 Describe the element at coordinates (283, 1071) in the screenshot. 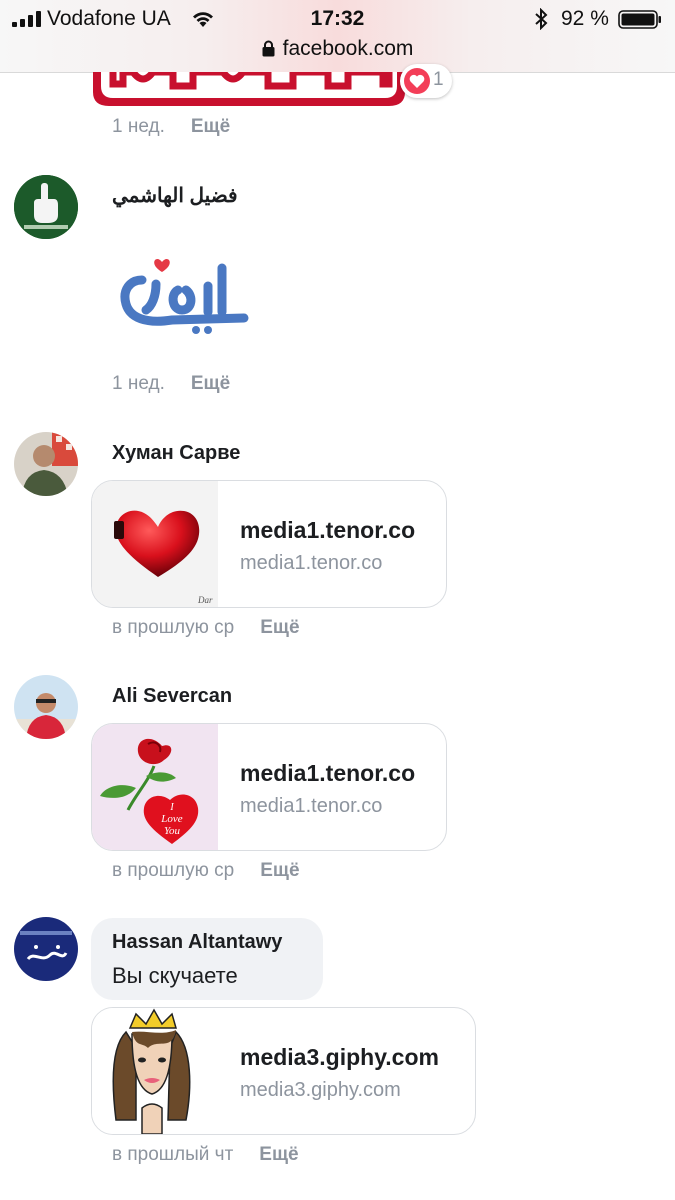

I see `link-preview-card: media3.giphy.com media3.giphy.com` at that location.